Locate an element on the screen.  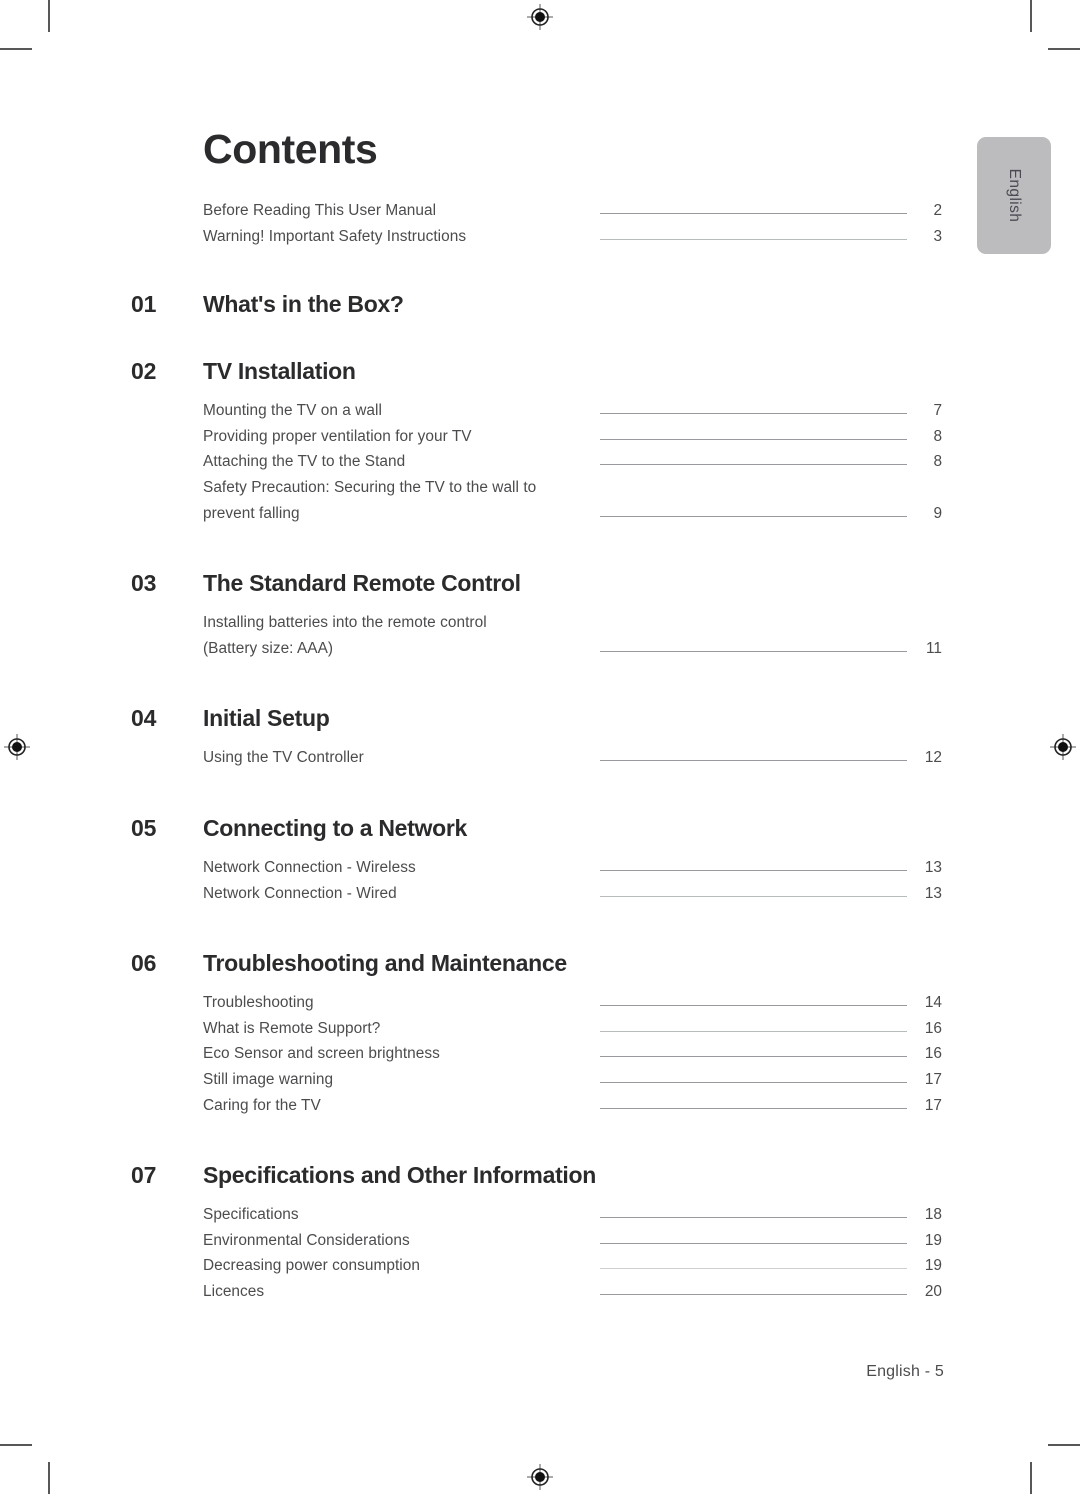
toc-chapter: 01 What's in the Box? is located at coordinates (540, 313).